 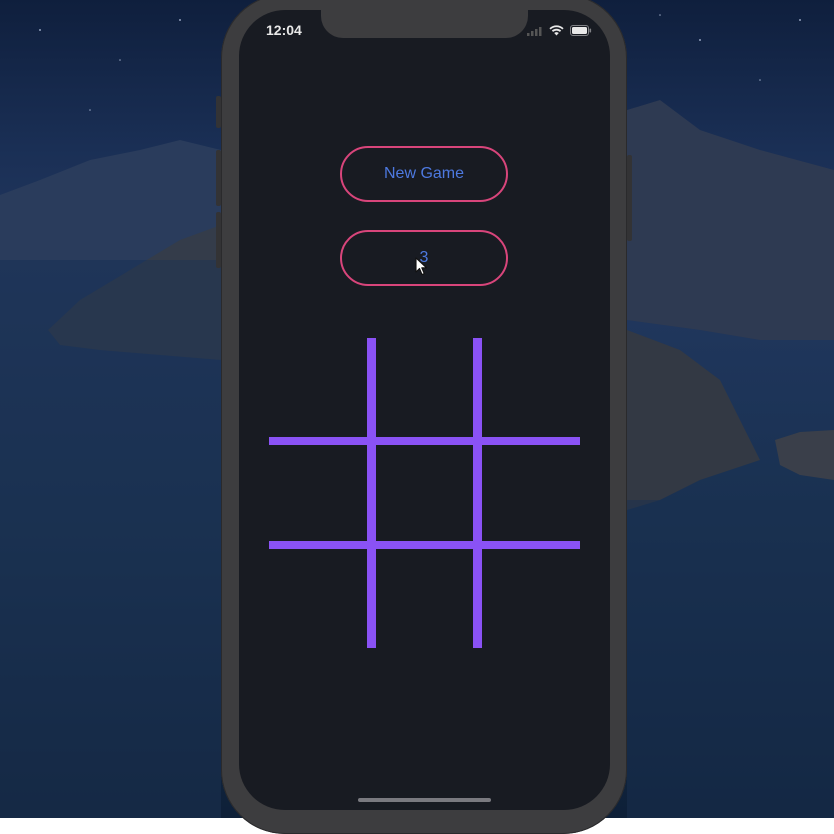 What do you see at coordinates (421, 269) in the screenshot?
I see `cursor-icon` at bounding box center [421, 269].